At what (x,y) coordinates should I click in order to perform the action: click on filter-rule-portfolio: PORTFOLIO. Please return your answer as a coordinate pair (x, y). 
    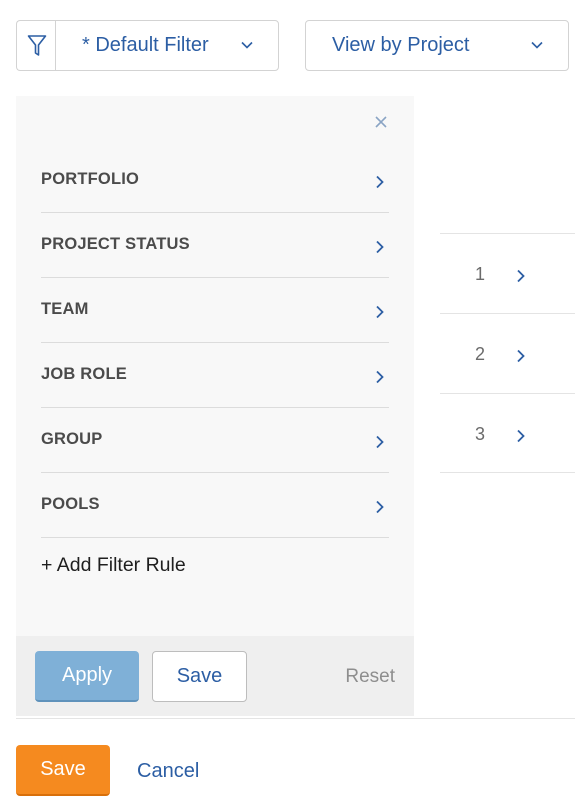
    Looking at the image, I should click on (215, 180).